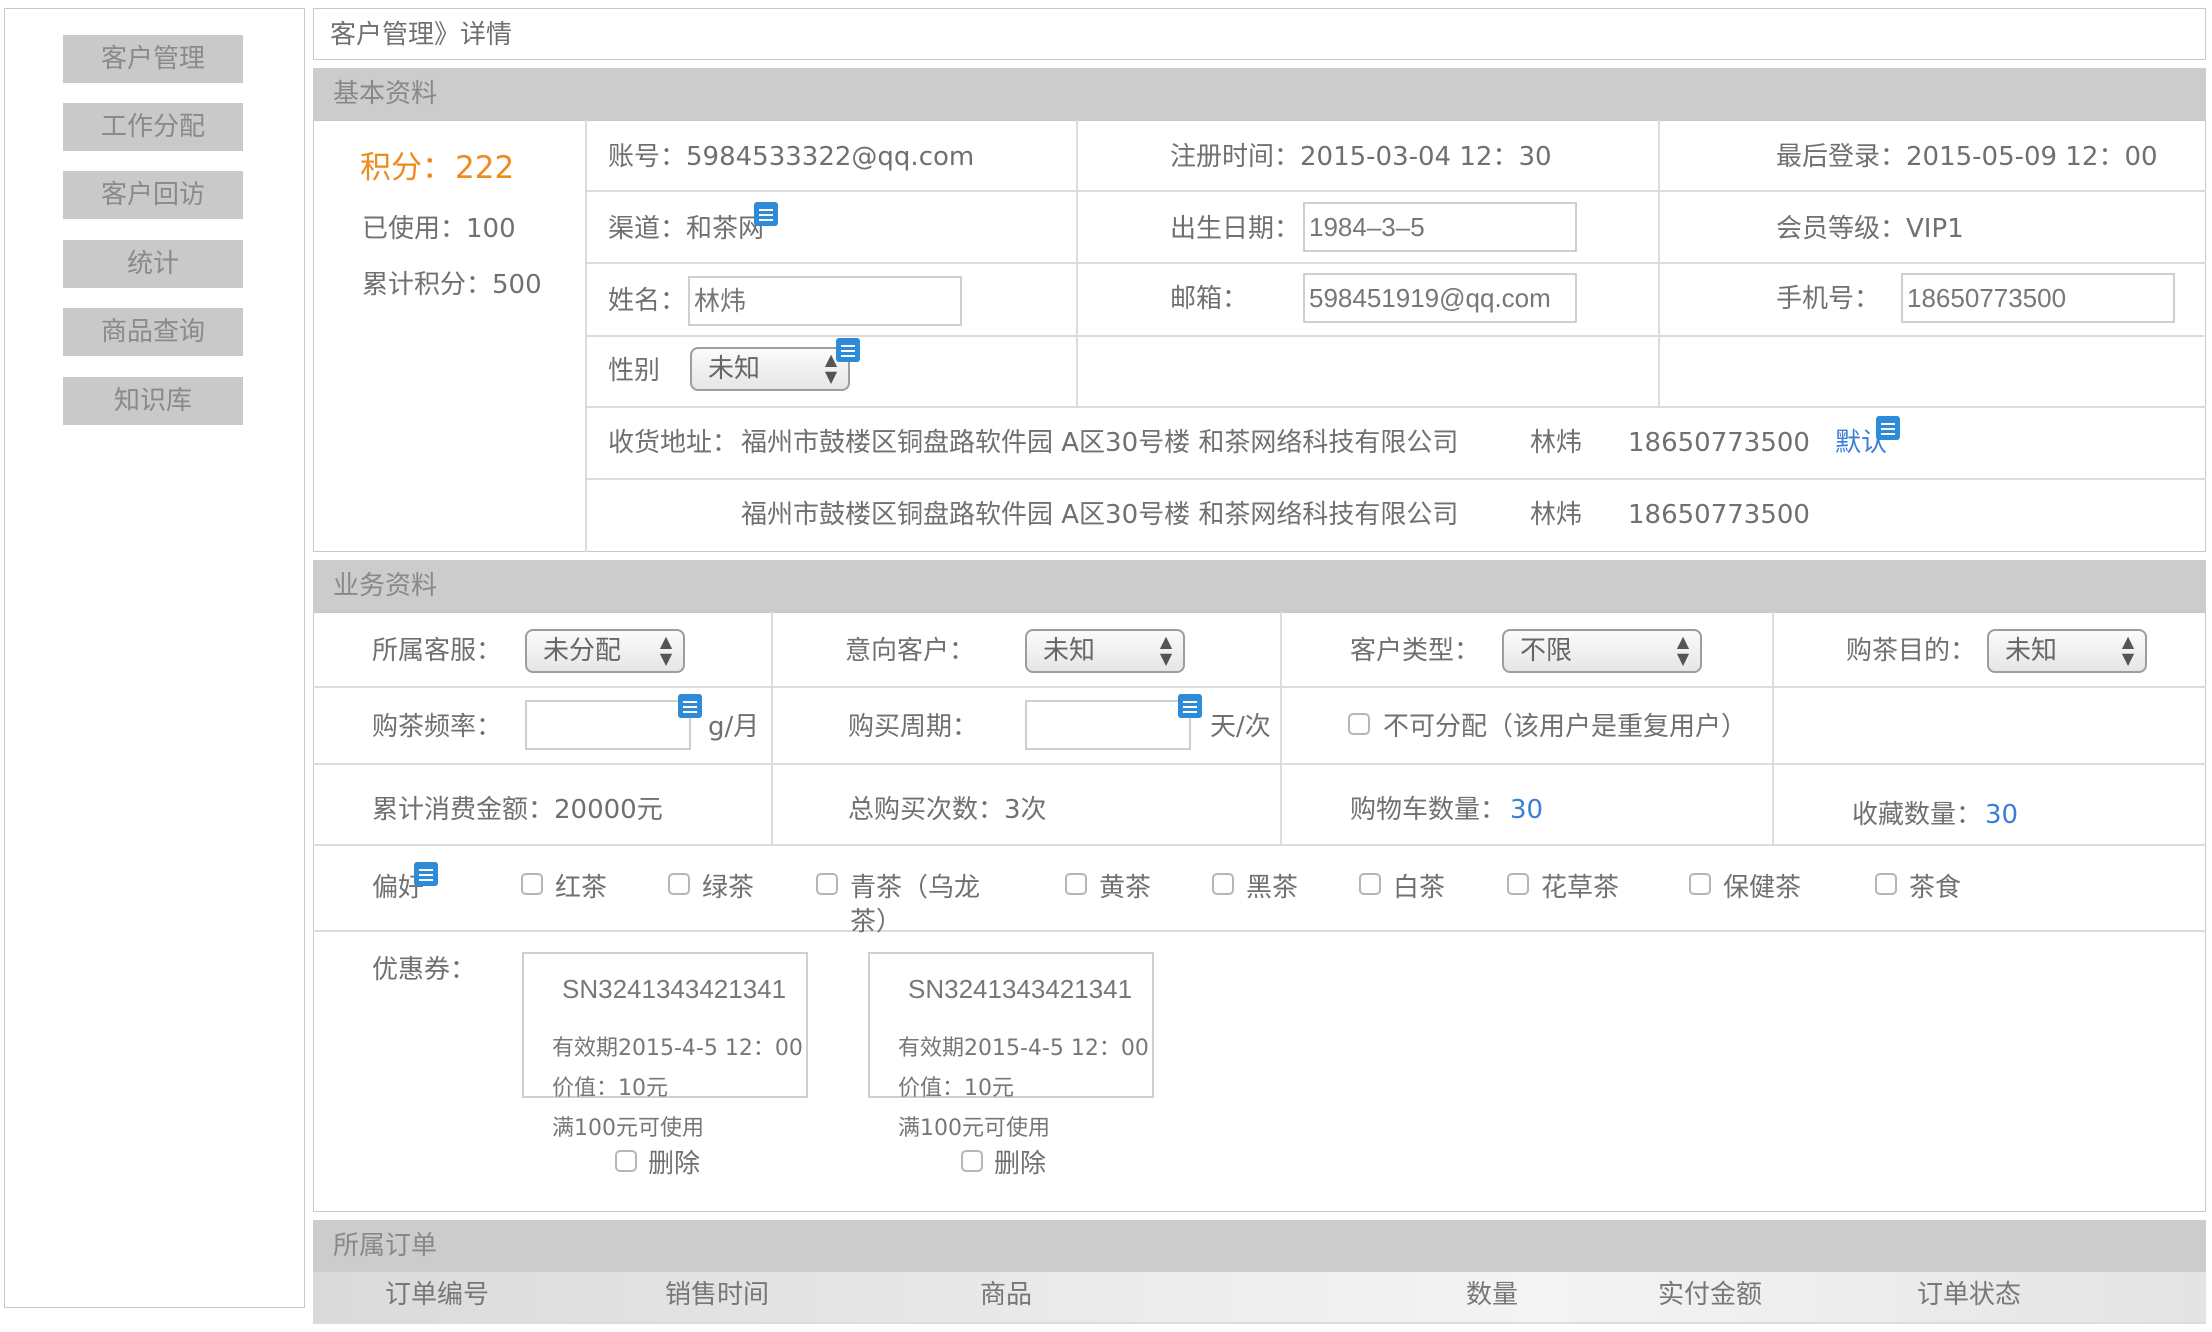 This screenshot has width=2212, height=1332. I want to click on service-label: 所属客服：, so click(437, 651).